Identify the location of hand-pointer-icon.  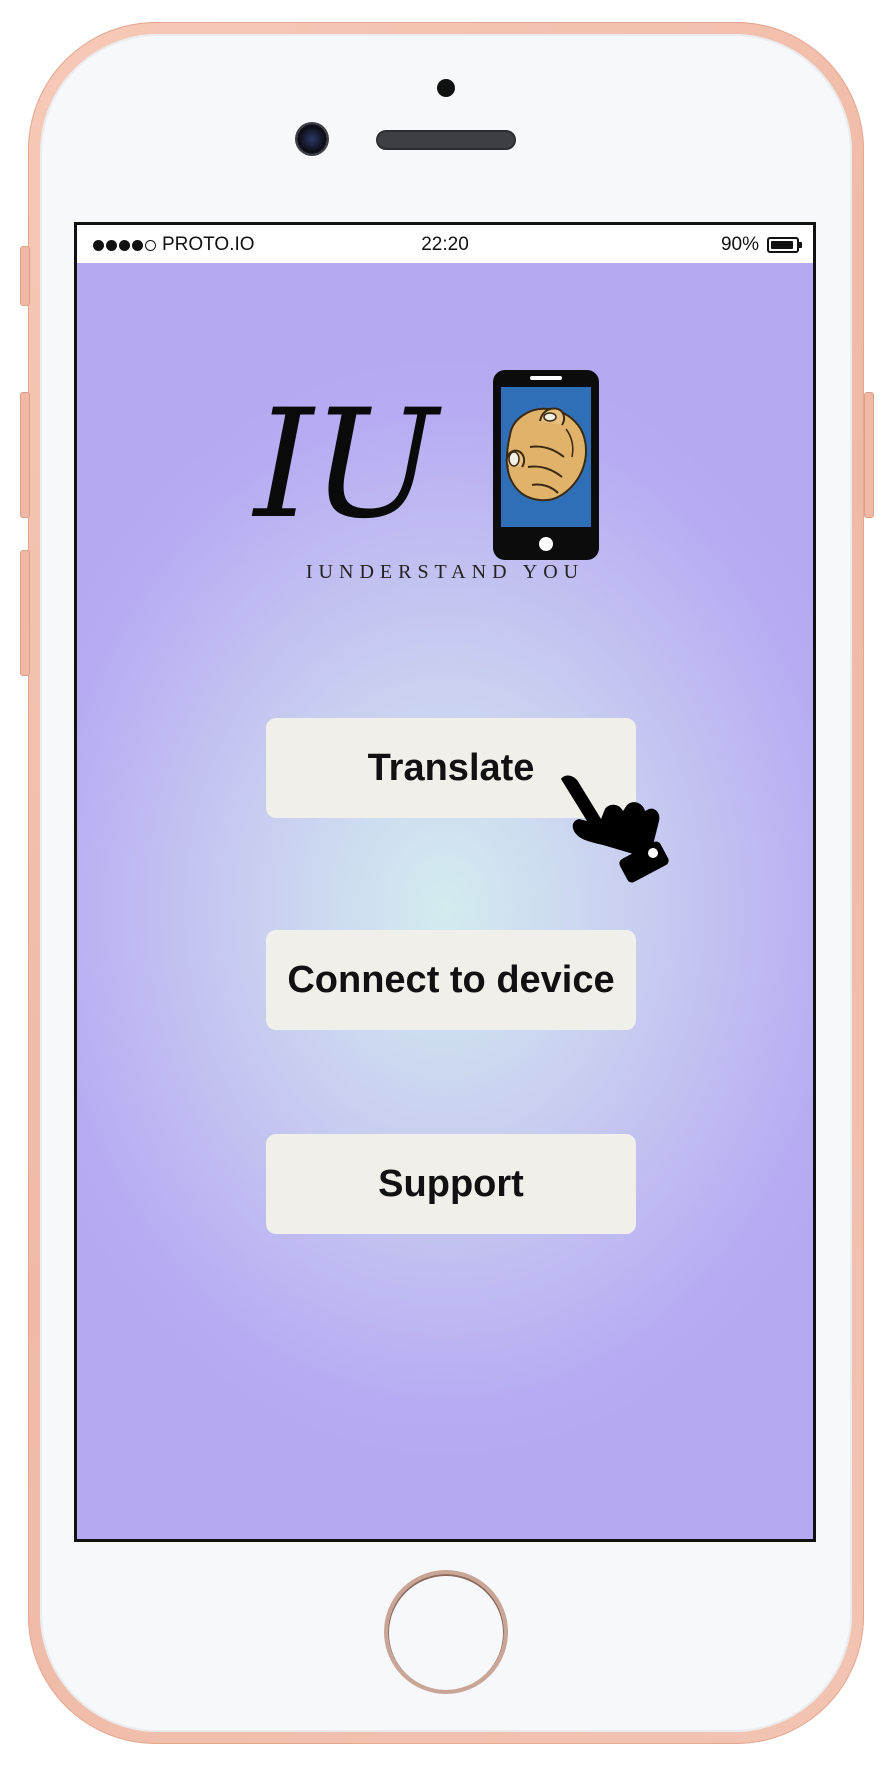
(615, 829).